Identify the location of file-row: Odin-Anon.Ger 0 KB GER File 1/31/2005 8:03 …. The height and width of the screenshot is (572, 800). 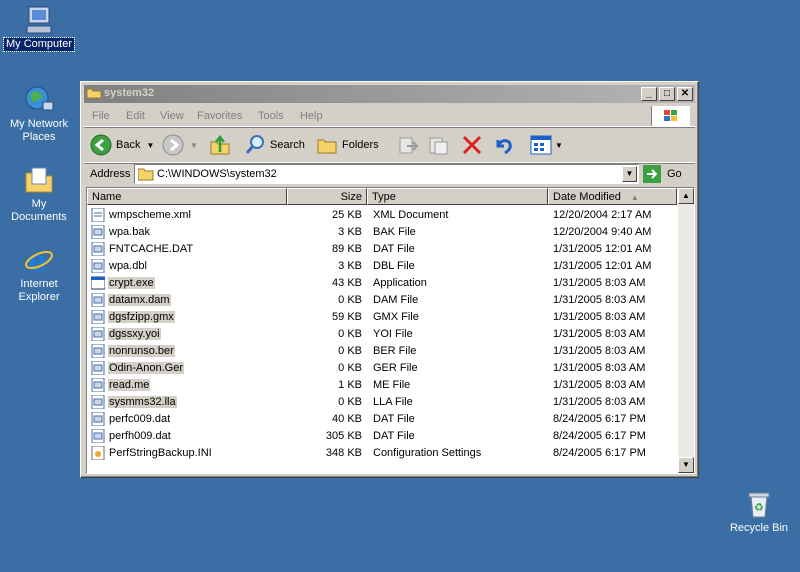
(382, 368).